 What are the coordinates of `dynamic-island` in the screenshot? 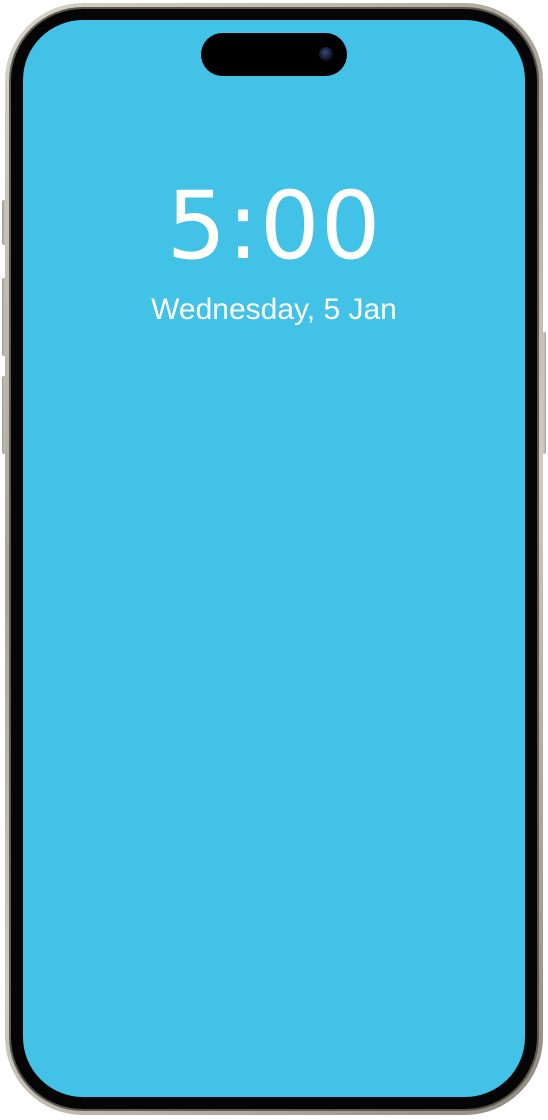 It's located at (274, 54).